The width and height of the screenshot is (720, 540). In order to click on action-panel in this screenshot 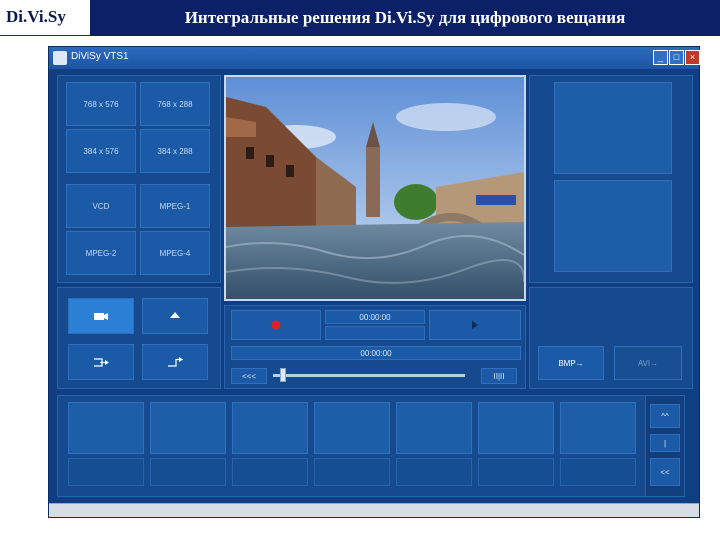, I will do `click(139, 338)`.